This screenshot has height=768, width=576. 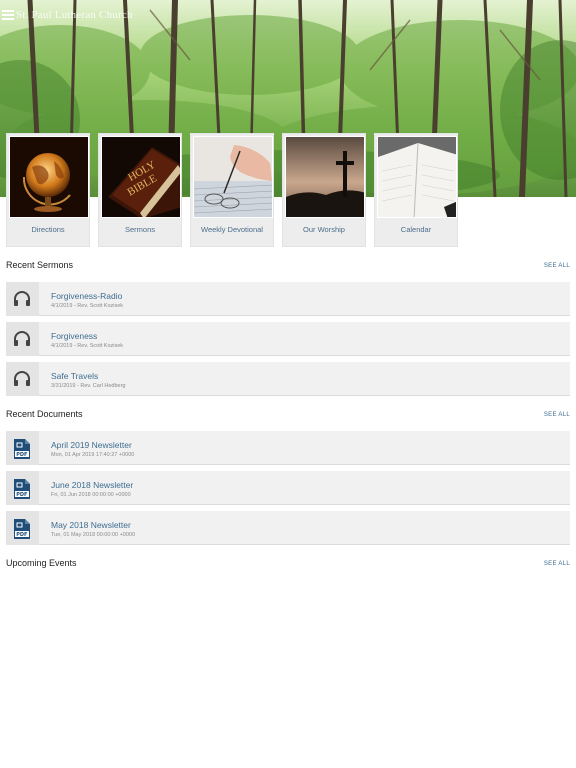 I want to click on recent-documents-title: Recent Documents, so click(x=44, y=414).